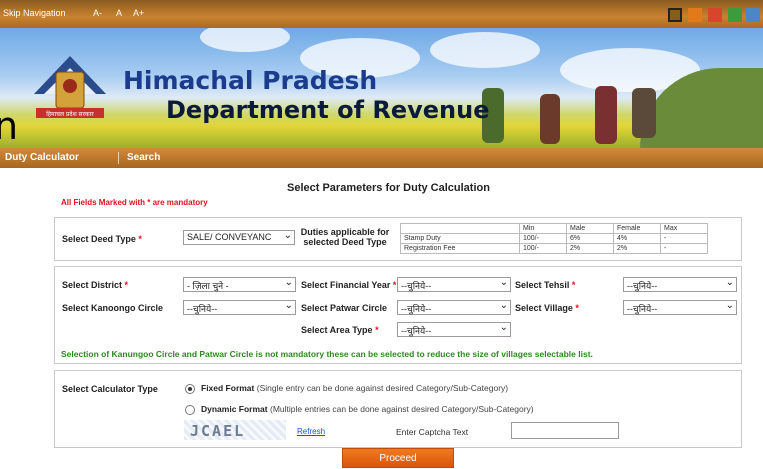  Describe the element at coordinates (119, 13) in the screenshot. I see `font-normal-button: A` at that location.